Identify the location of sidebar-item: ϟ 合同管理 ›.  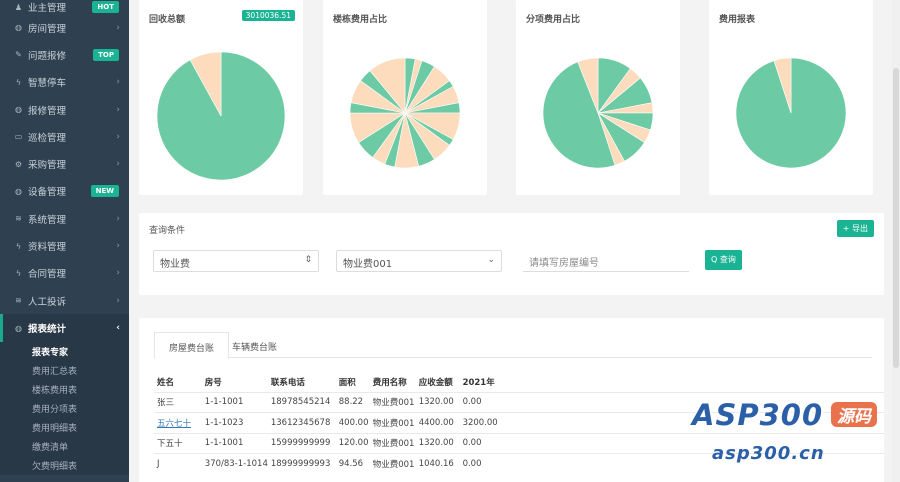
(64, 273).